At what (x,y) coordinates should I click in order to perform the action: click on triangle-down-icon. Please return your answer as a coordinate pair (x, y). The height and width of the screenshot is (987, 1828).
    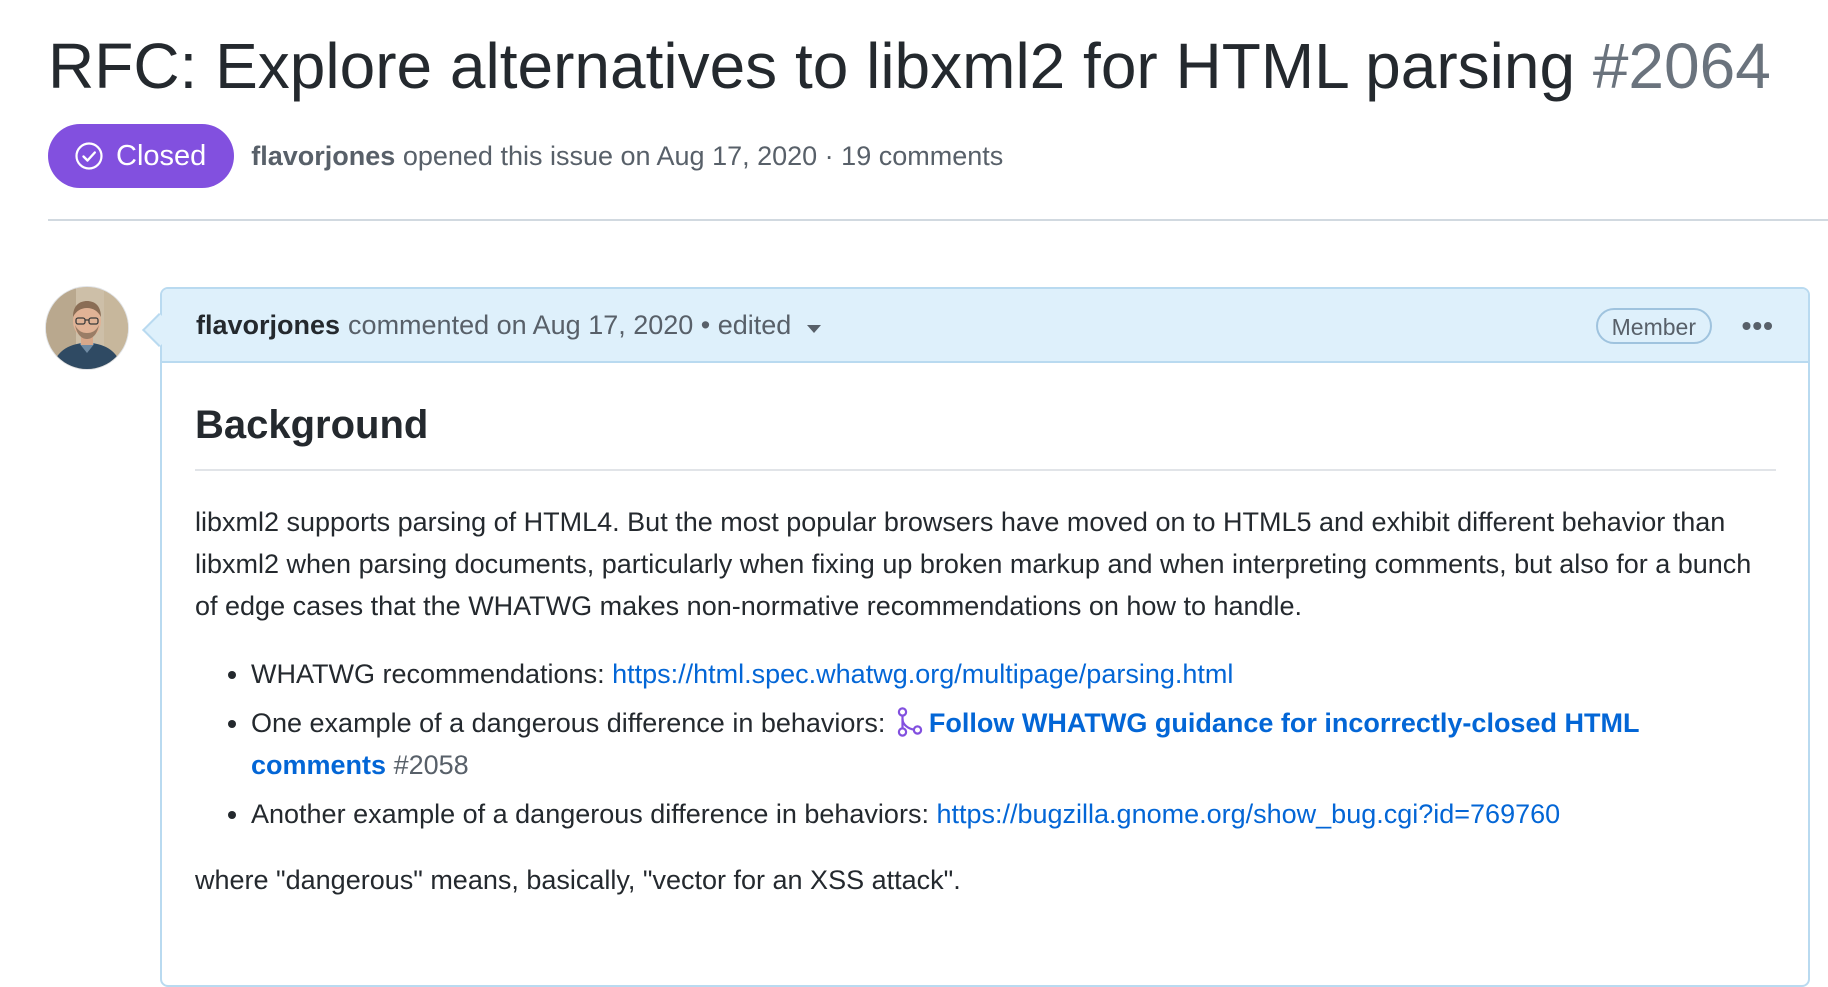
    Looking at the image, I should click on (814, 329).